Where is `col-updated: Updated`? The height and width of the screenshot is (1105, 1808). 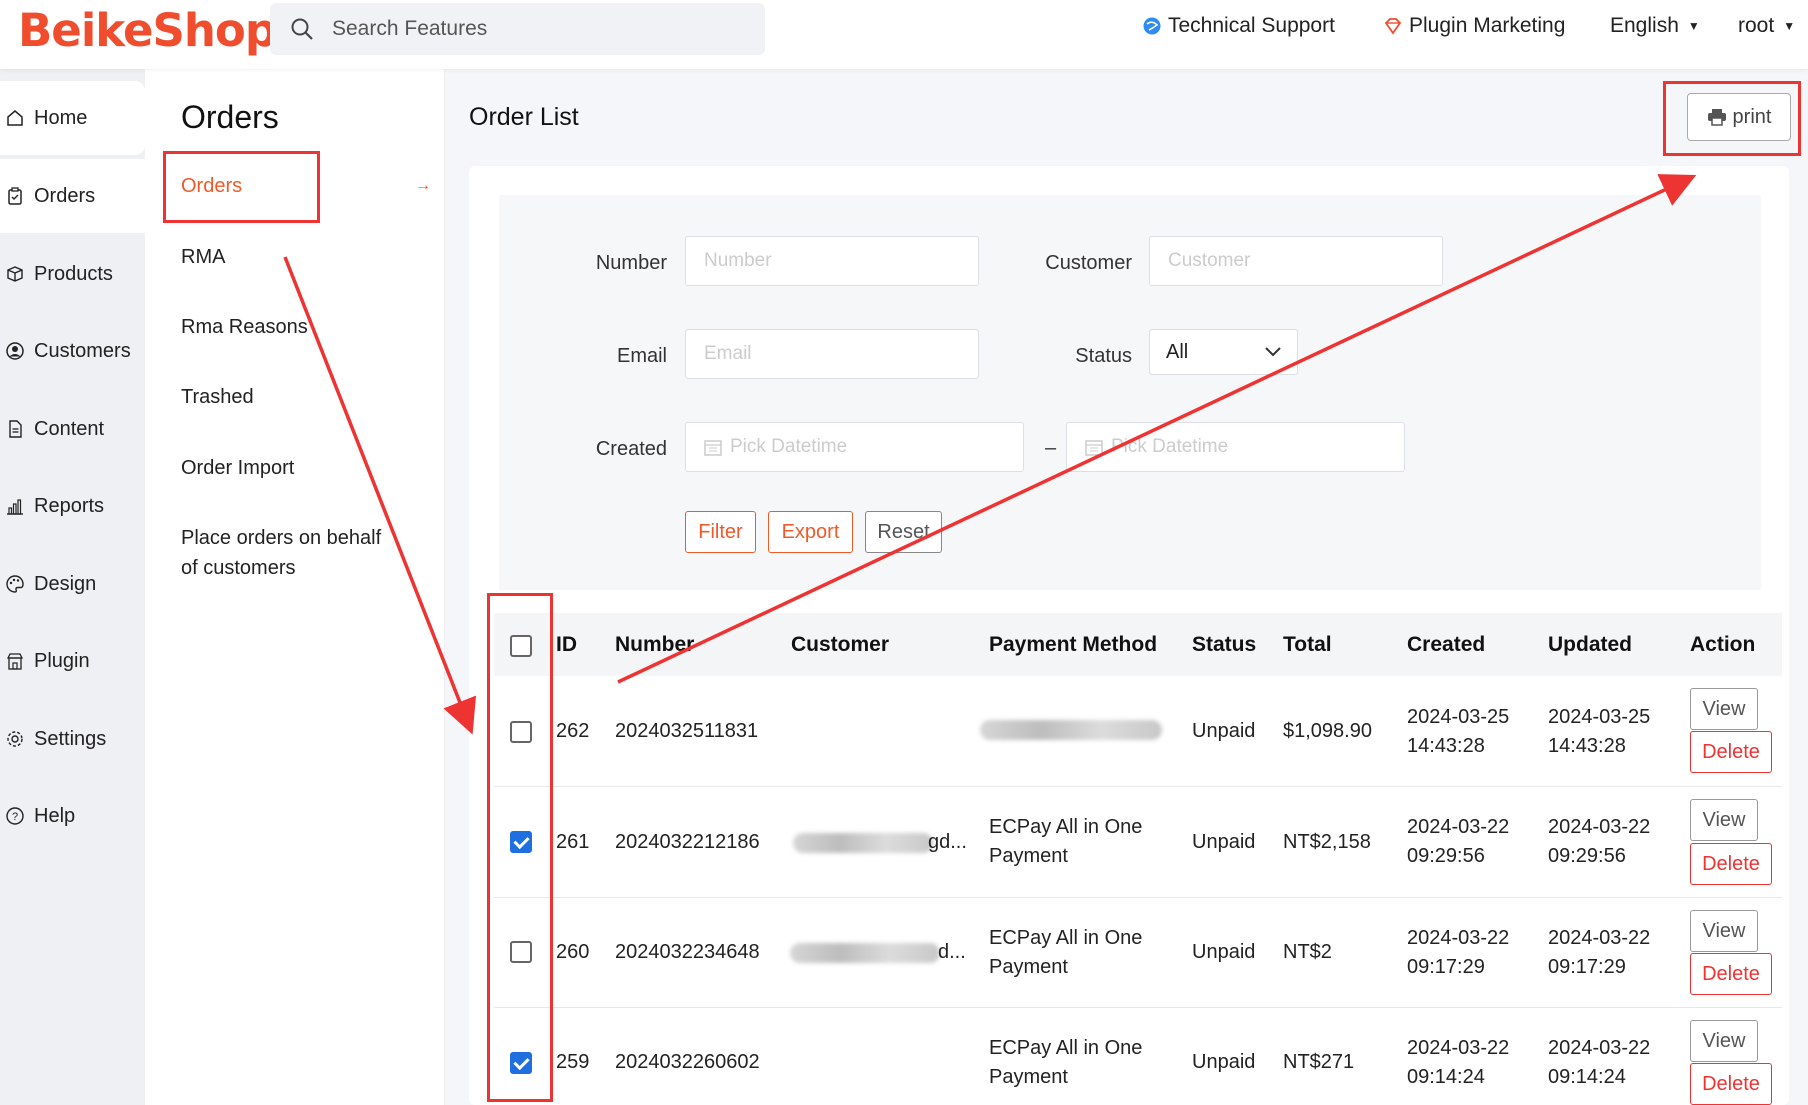 col-updated: Updated is located at coordinates (1590, 644).